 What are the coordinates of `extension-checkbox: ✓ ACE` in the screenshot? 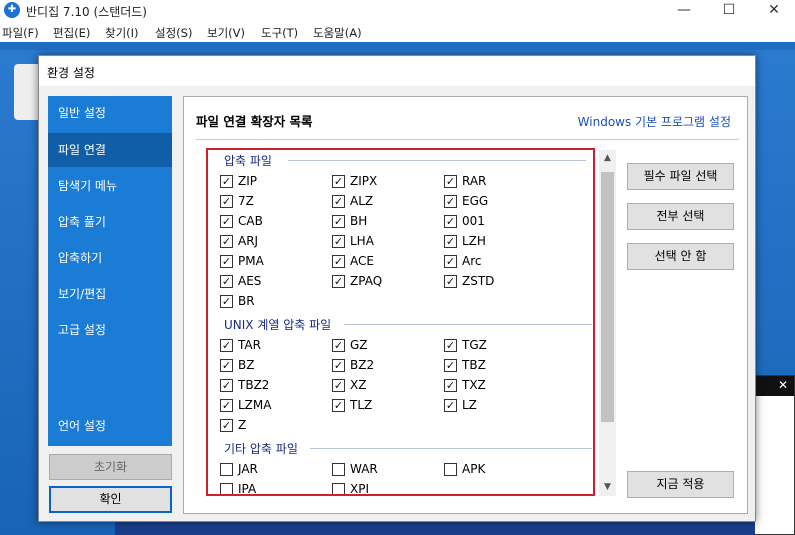 It's located at (388, 262).